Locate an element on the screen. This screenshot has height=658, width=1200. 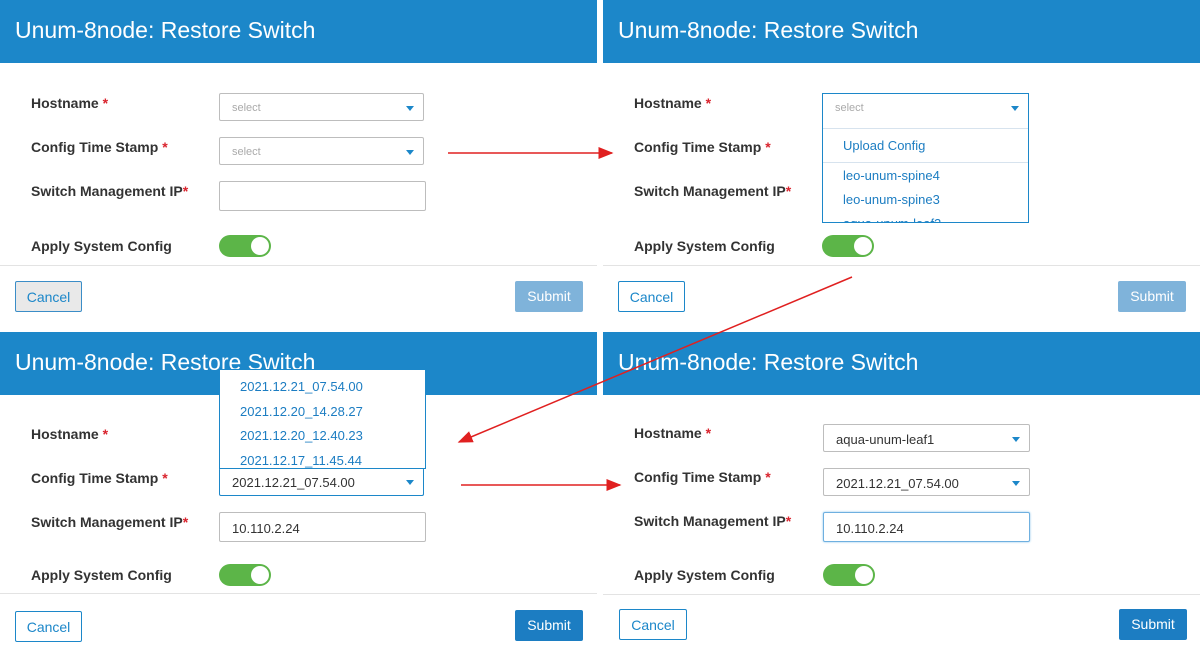
hostname-option: Upload Config is located at coordinates (884, 145).